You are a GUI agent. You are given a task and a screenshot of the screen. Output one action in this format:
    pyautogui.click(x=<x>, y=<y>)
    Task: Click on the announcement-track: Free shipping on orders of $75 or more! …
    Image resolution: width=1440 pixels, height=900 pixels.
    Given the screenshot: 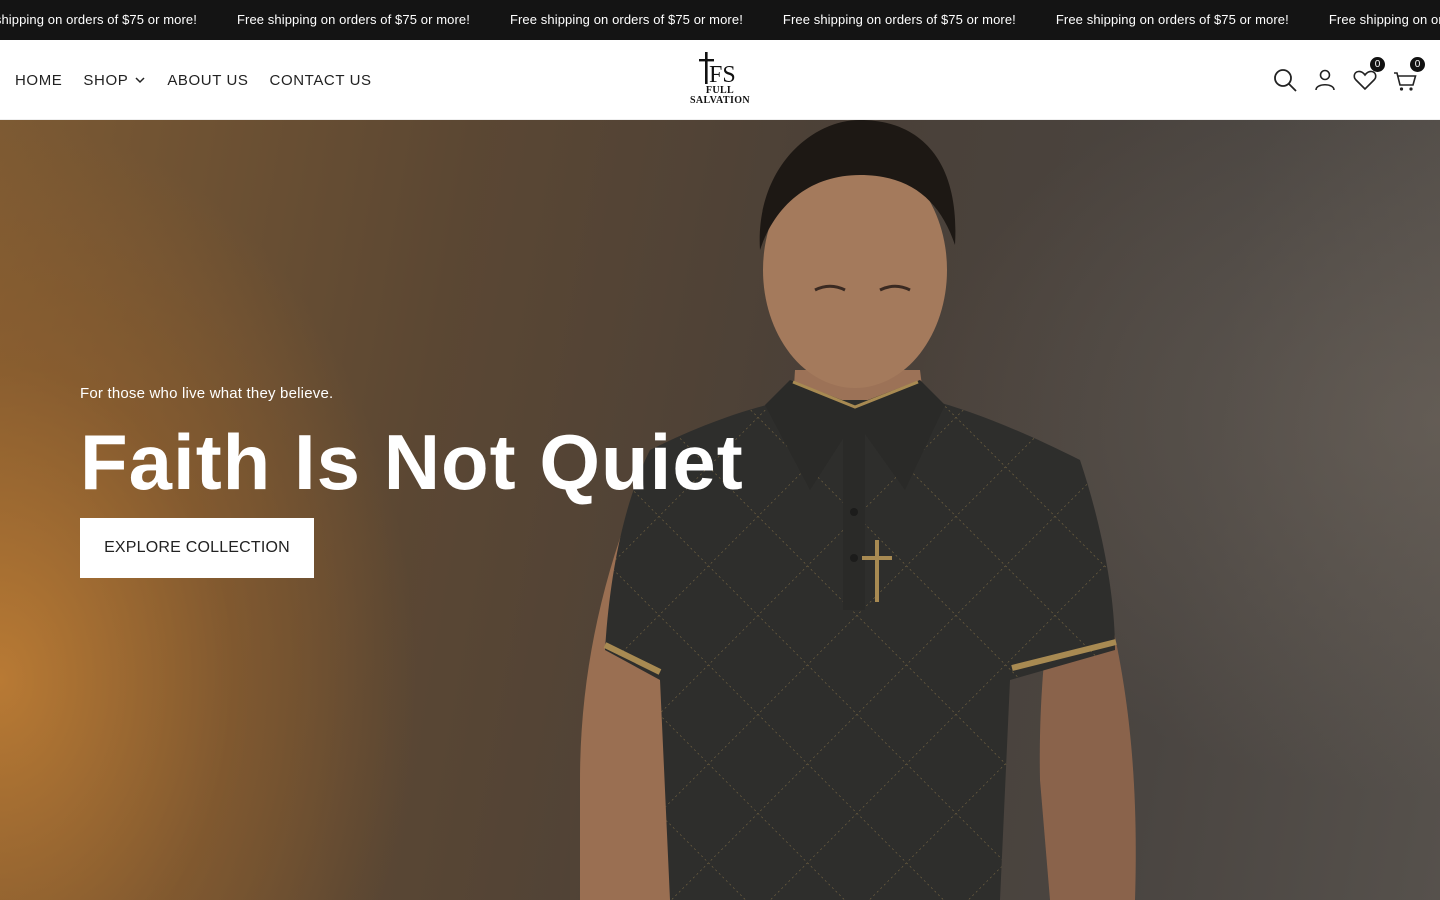 What is the action you would take?
    pyautogui.click(x=720, y=20)
    